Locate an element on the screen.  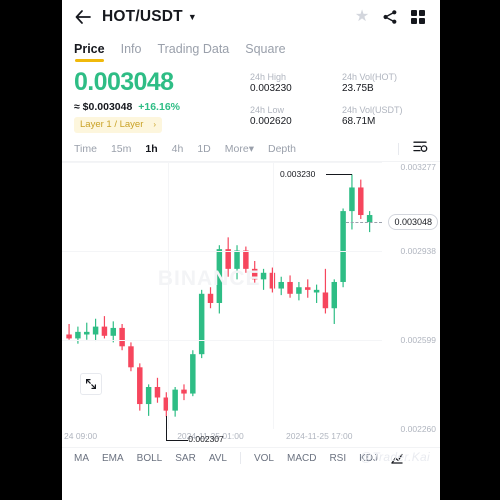
indicator-vol: VOL is located at coordinates (264, 458).